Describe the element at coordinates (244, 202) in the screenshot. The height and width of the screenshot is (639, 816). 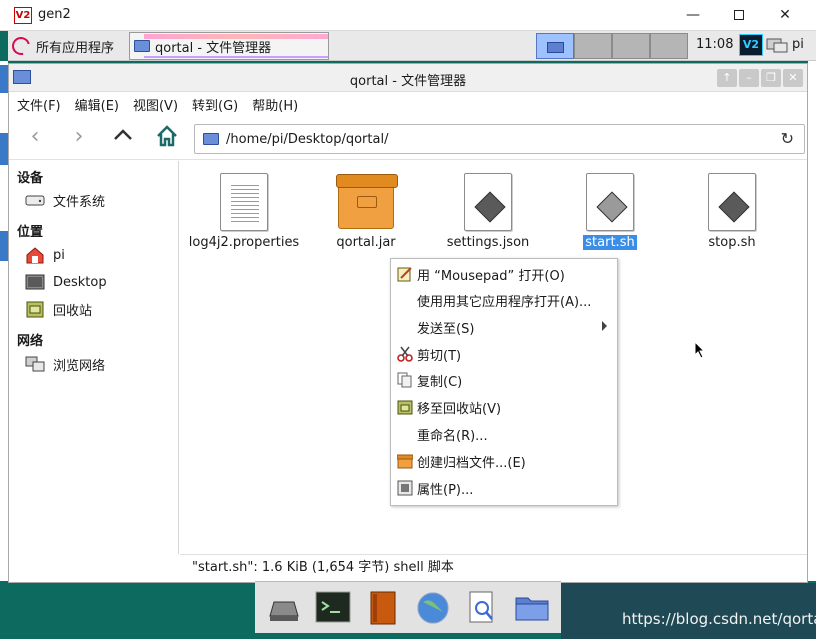
I see `text-file-icon` at that location.